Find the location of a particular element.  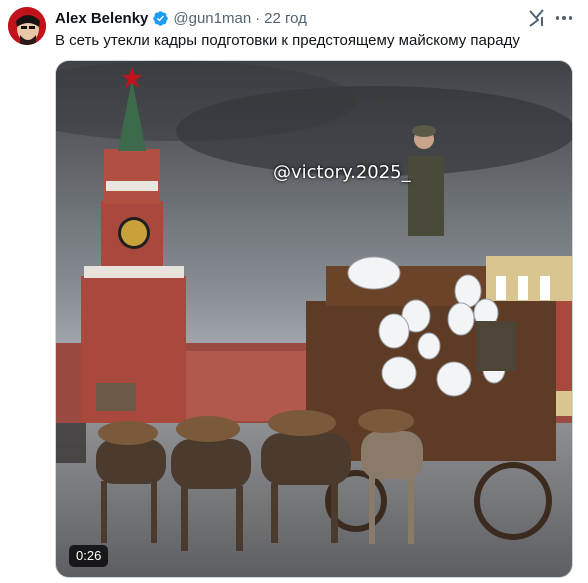

author-handle: @gun1man is located at coordinates (212, 18).